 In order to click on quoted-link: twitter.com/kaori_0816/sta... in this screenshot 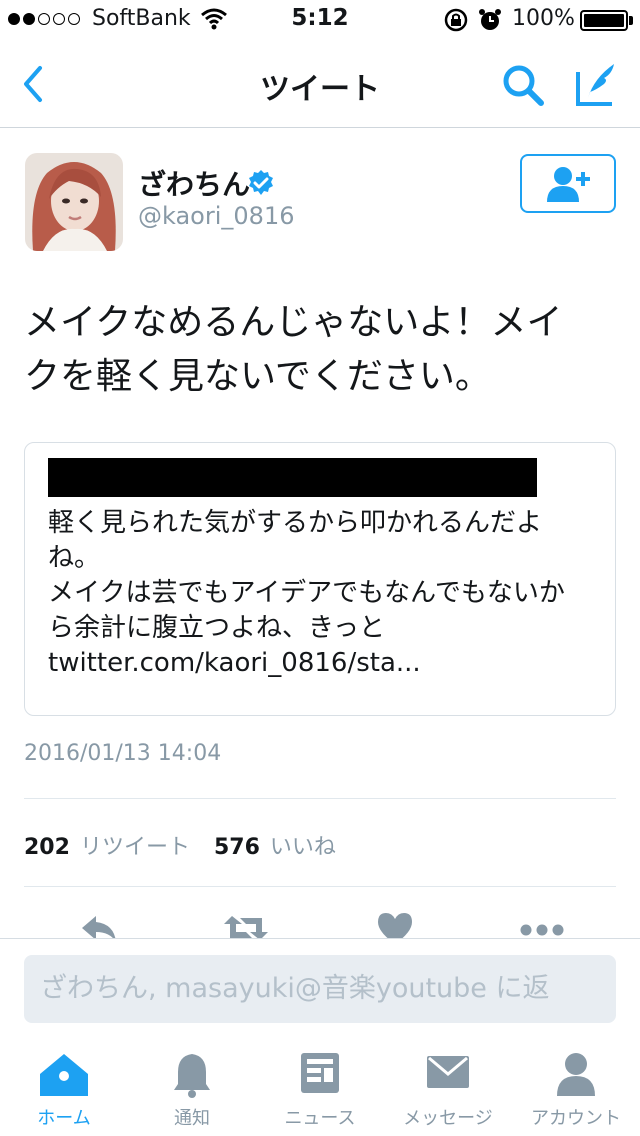, I will do `click(318, 663)`.